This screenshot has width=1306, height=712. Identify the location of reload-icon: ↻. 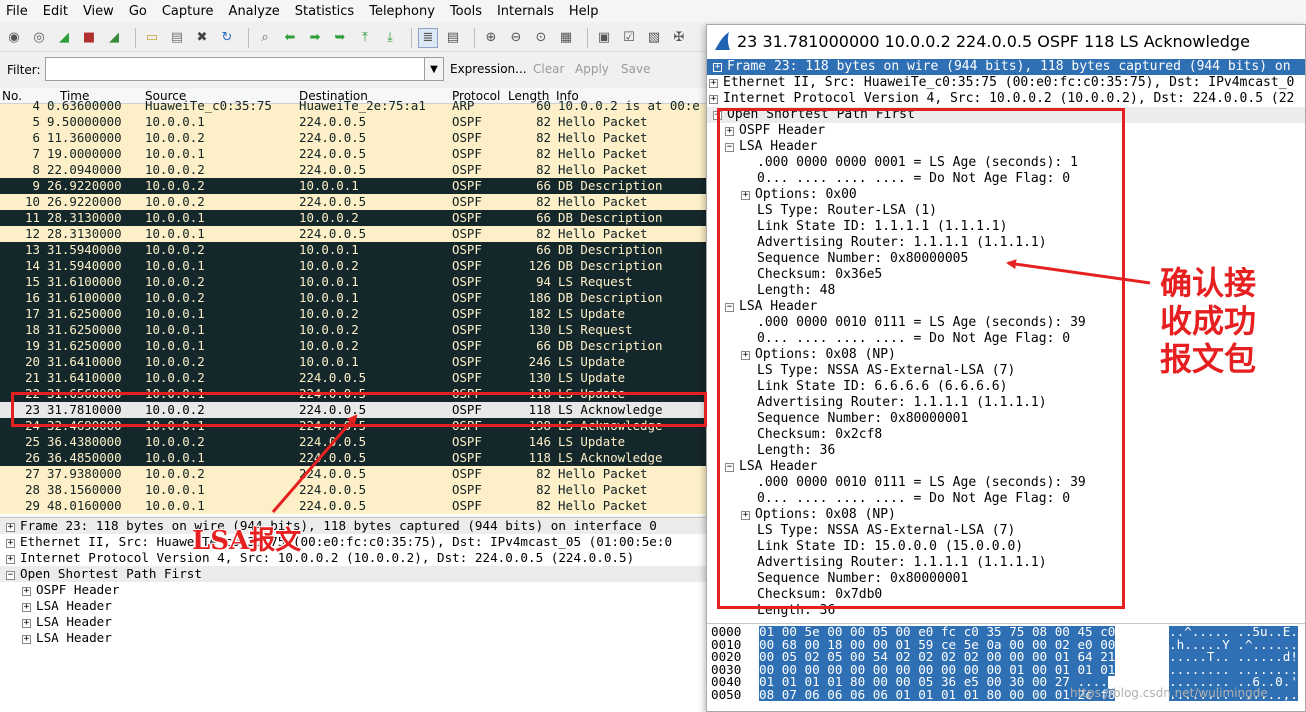
(227, 38).